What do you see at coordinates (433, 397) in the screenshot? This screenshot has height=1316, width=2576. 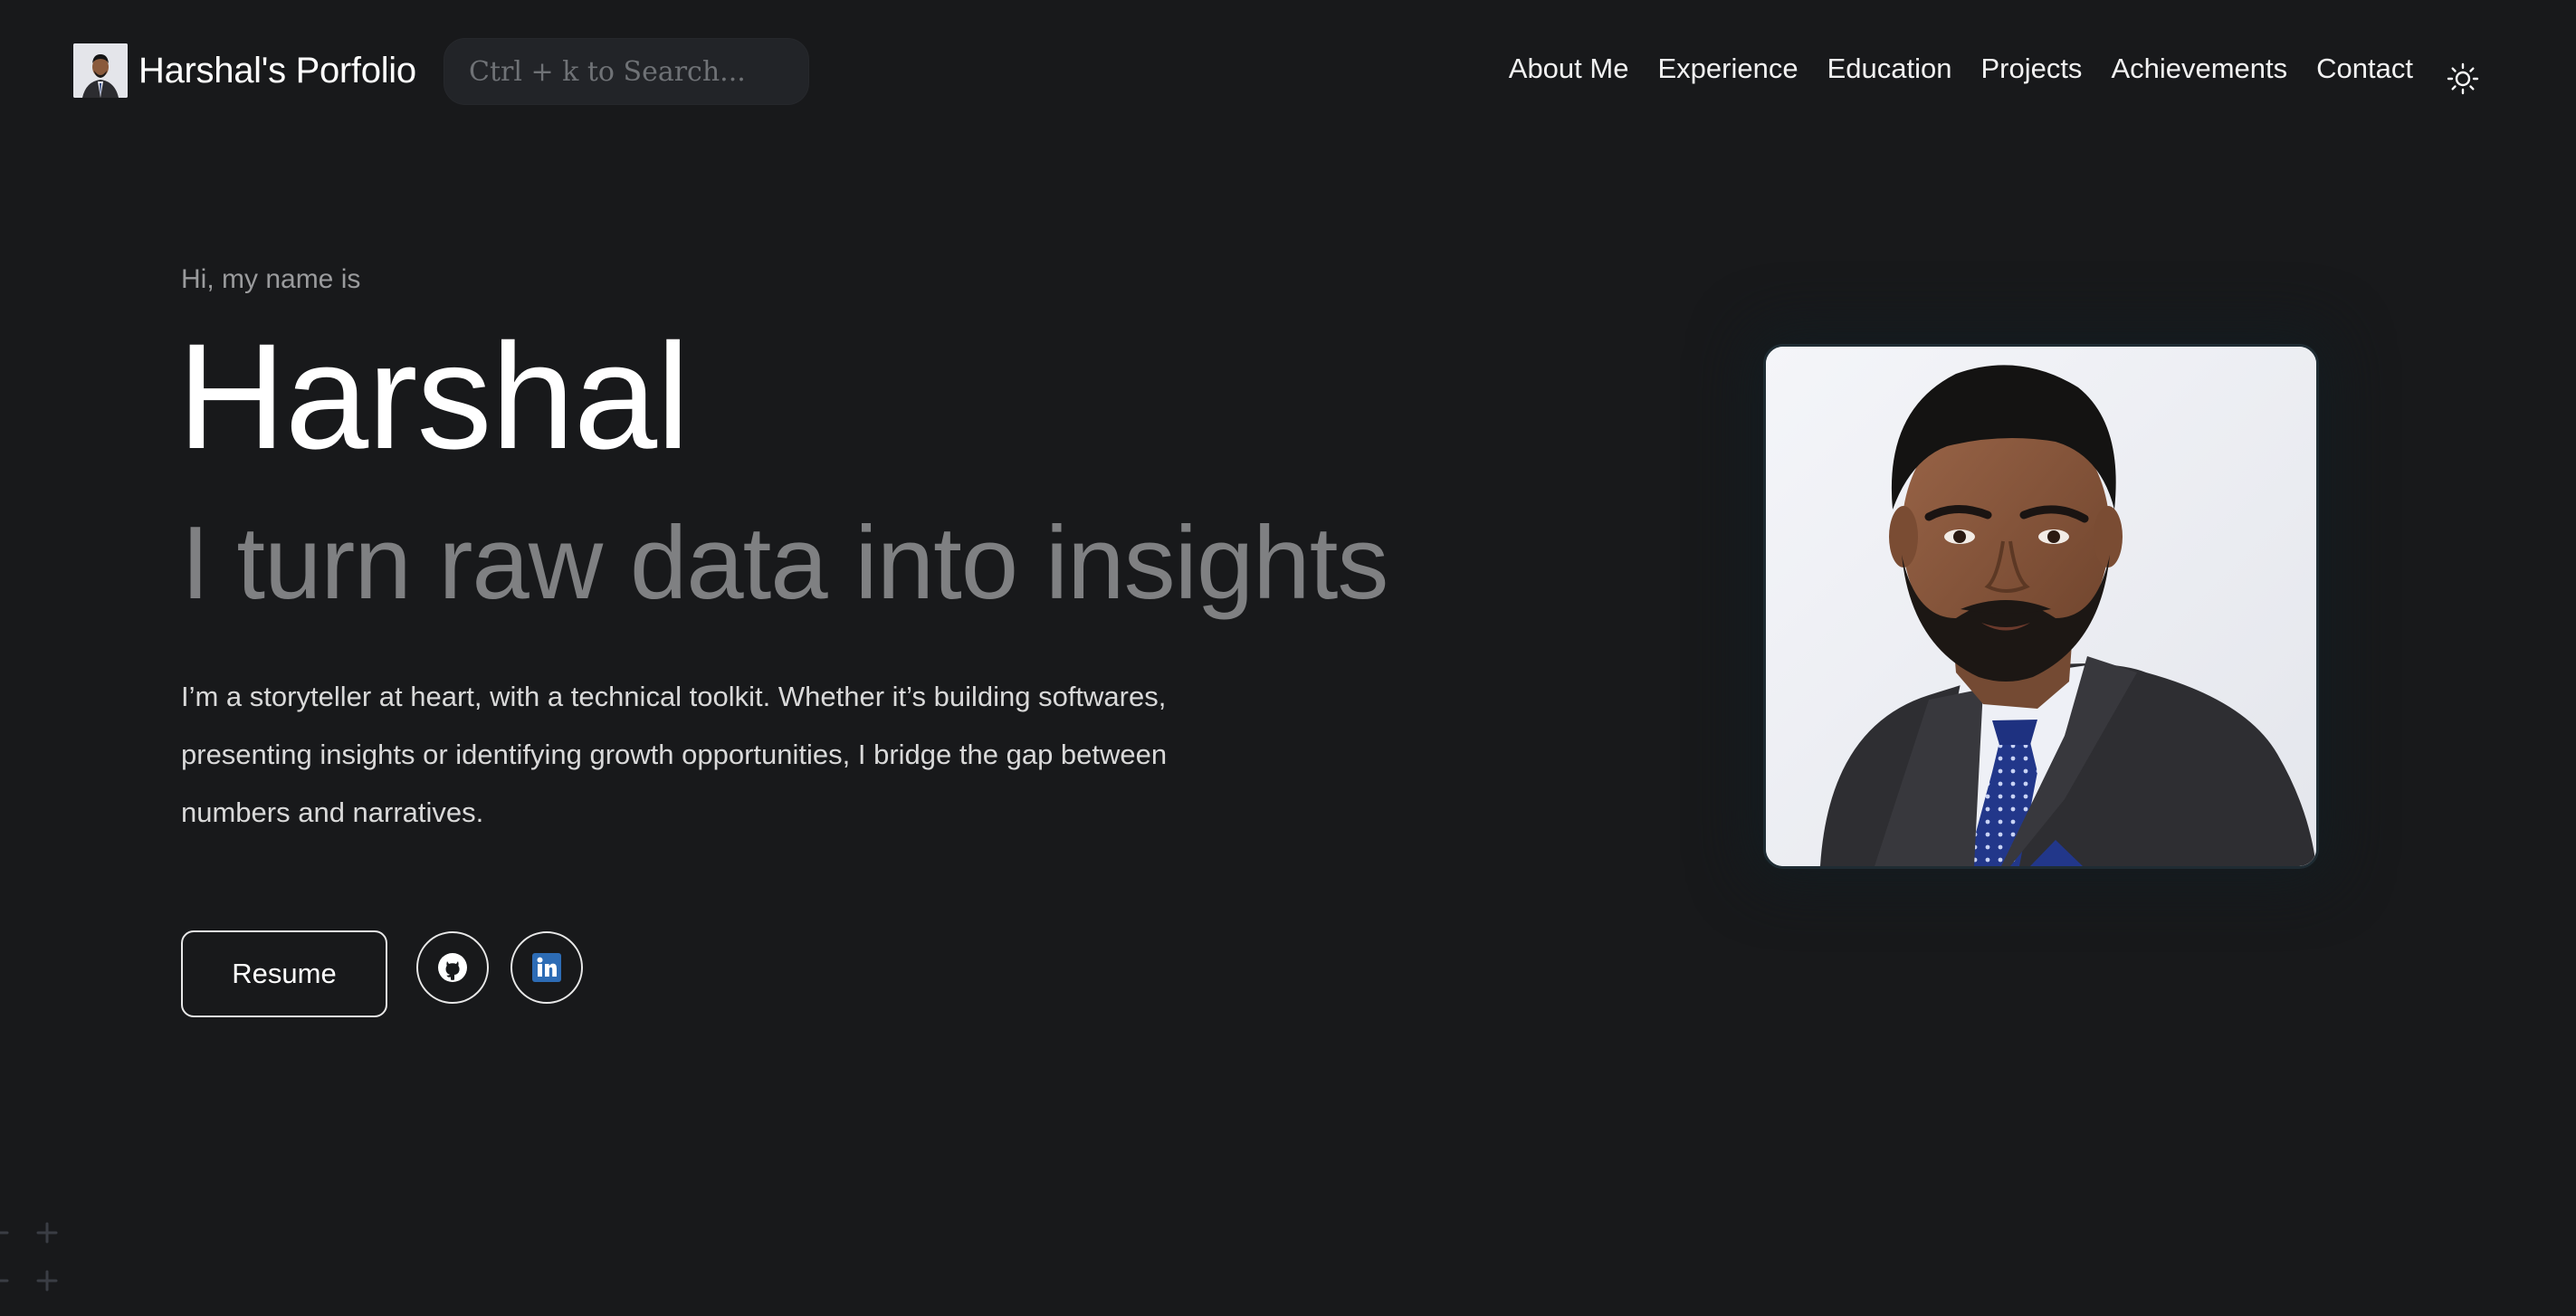 I see `hero-name: Harshal` at bounding box center [433, 397].